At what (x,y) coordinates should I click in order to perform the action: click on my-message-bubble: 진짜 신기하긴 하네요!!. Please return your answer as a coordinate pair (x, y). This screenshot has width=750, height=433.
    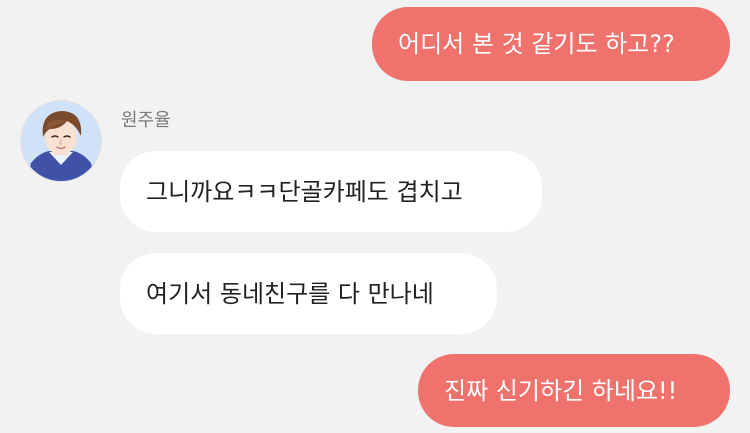
    Looking at the image, I should click on (574, 390).